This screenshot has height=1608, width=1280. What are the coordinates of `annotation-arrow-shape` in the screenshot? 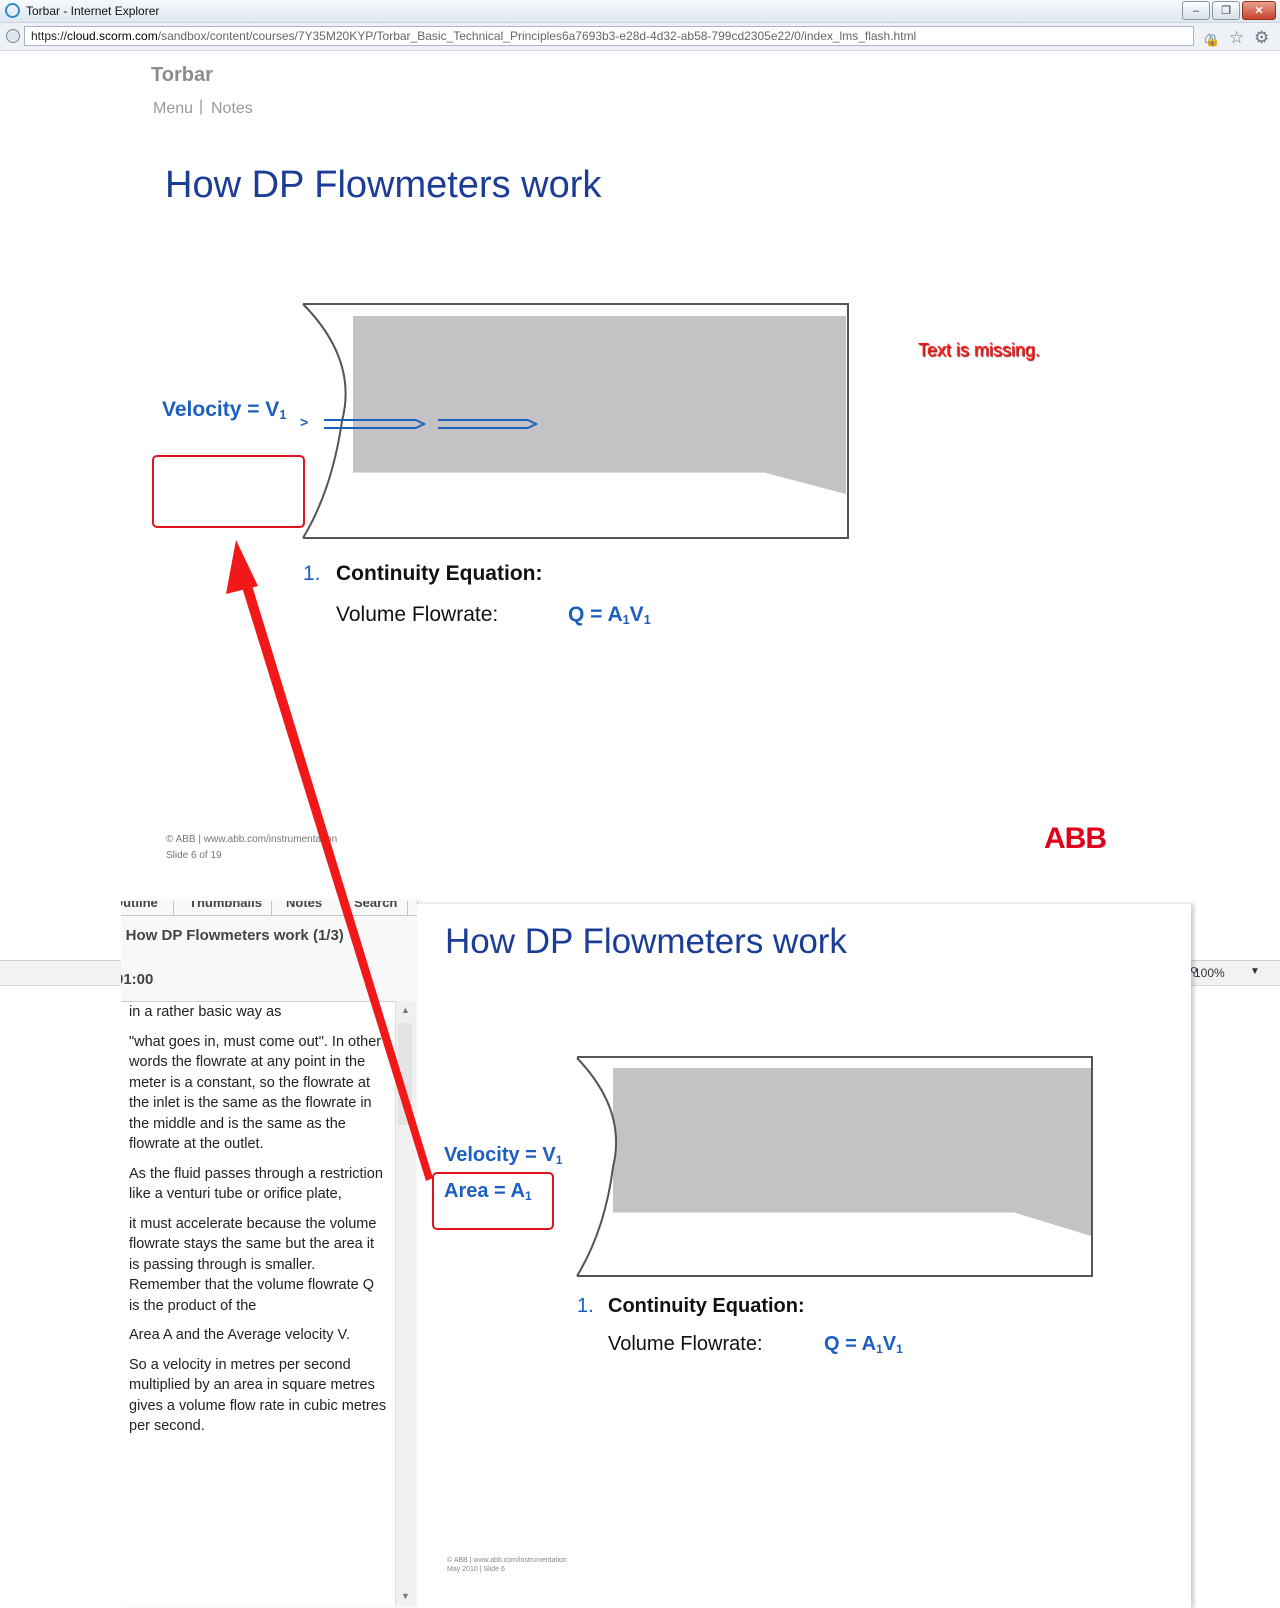 It's located at (337, 881).